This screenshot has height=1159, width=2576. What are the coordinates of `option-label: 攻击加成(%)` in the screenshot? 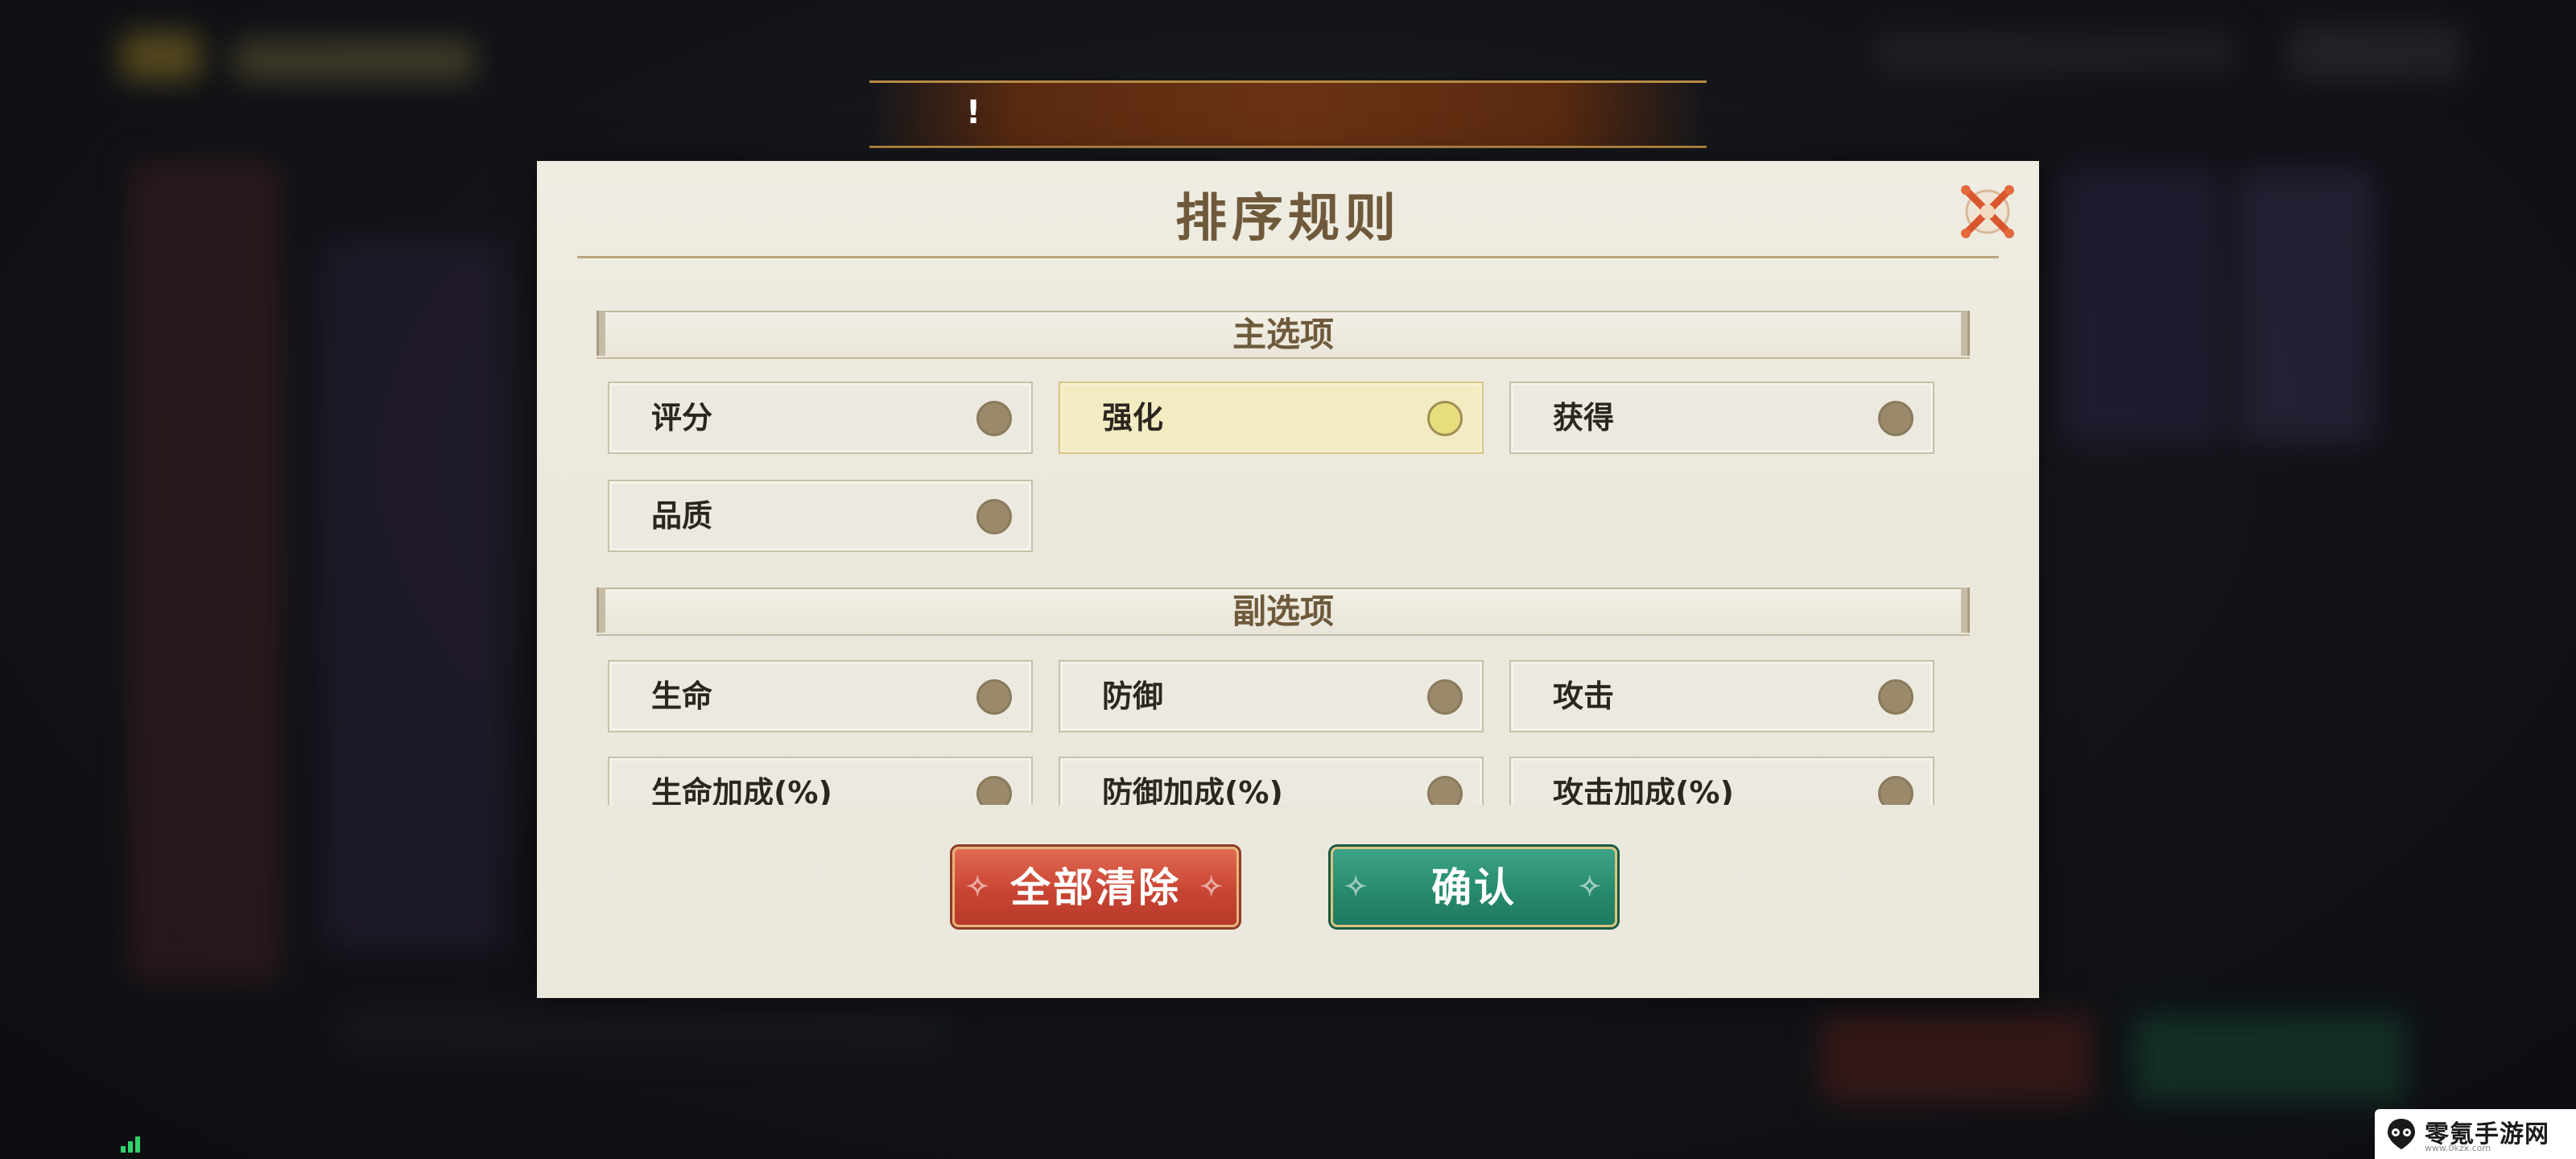 It's located at (1643, 790).